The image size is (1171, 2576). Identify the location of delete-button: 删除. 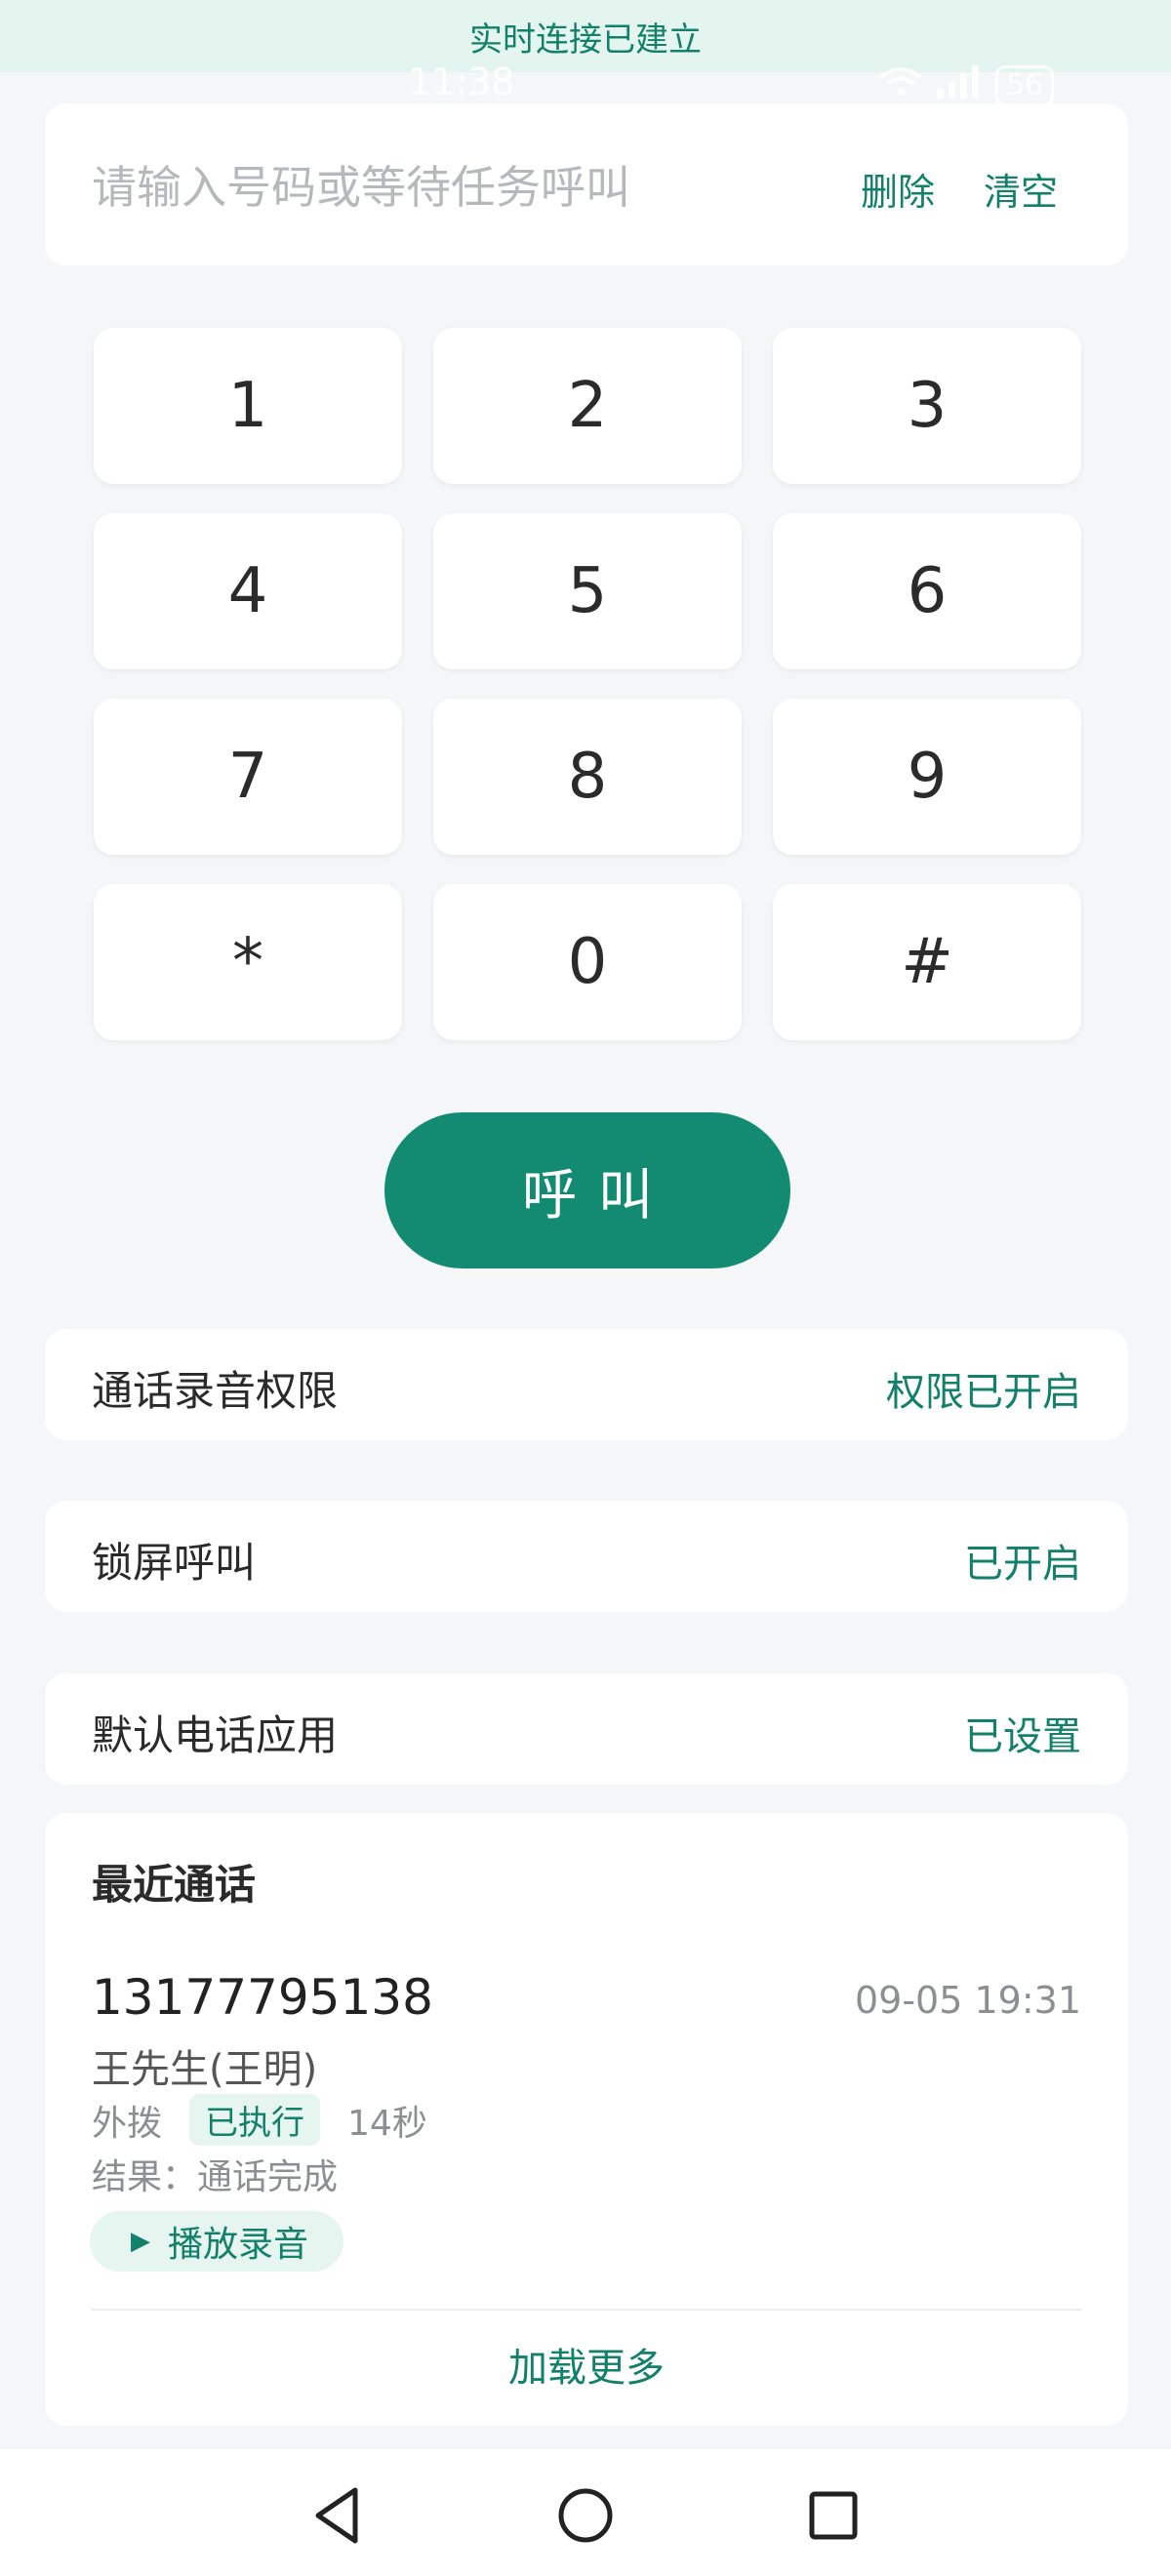
(898, 189).